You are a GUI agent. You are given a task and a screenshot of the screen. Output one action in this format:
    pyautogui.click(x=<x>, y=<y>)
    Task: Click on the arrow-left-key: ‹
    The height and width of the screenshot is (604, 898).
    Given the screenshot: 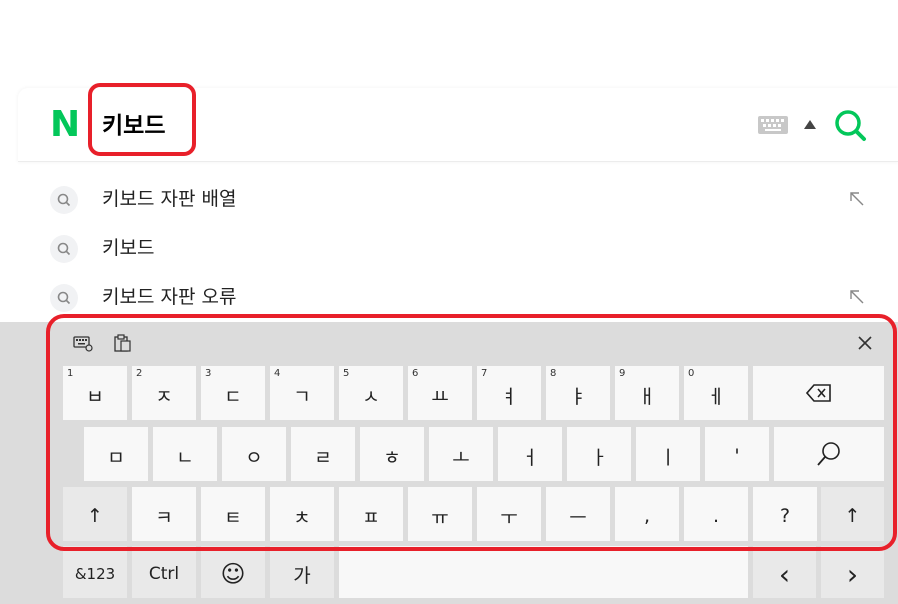 What is the action you would take?
    pyautogui.click(x=784, y=572)
    